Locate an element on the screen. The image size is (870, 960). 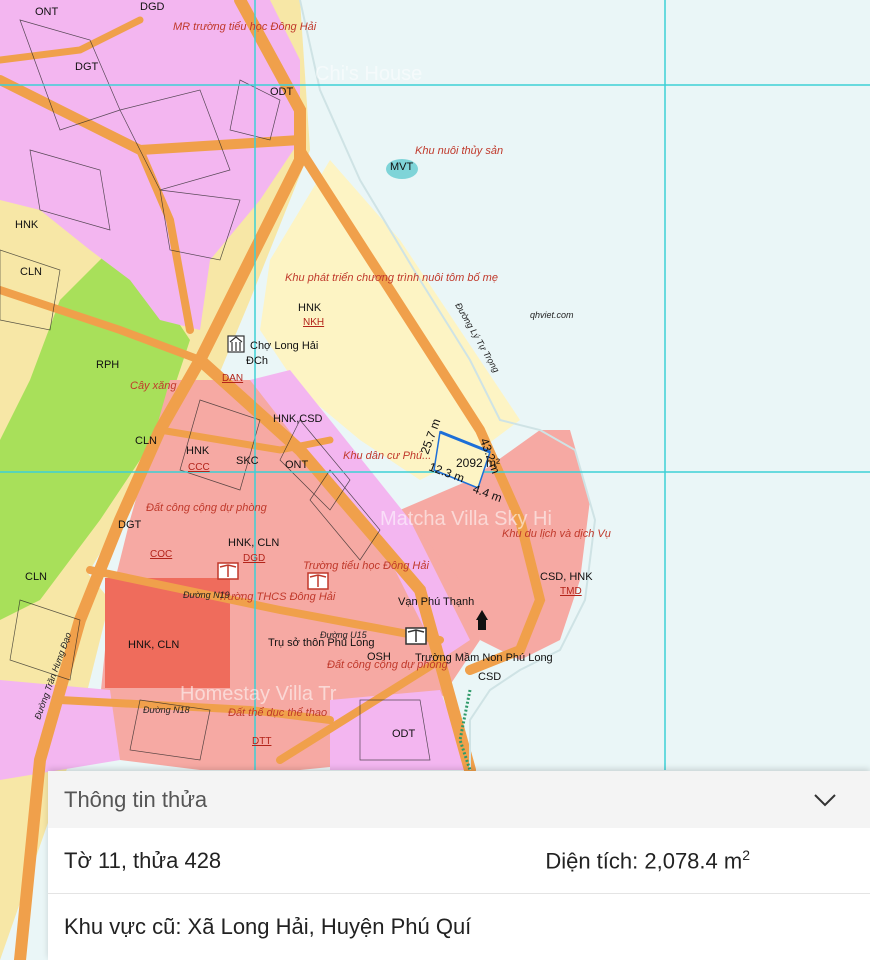
place-label: MR trường tiểu học Đông Hải is located at coordinates (245, 27).